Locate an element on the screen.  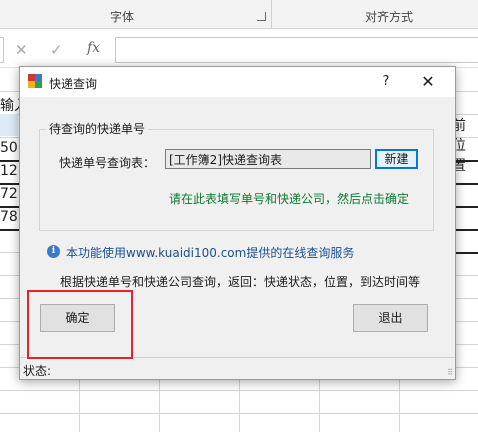
info-icon: i is located at coordinates (53, 251).